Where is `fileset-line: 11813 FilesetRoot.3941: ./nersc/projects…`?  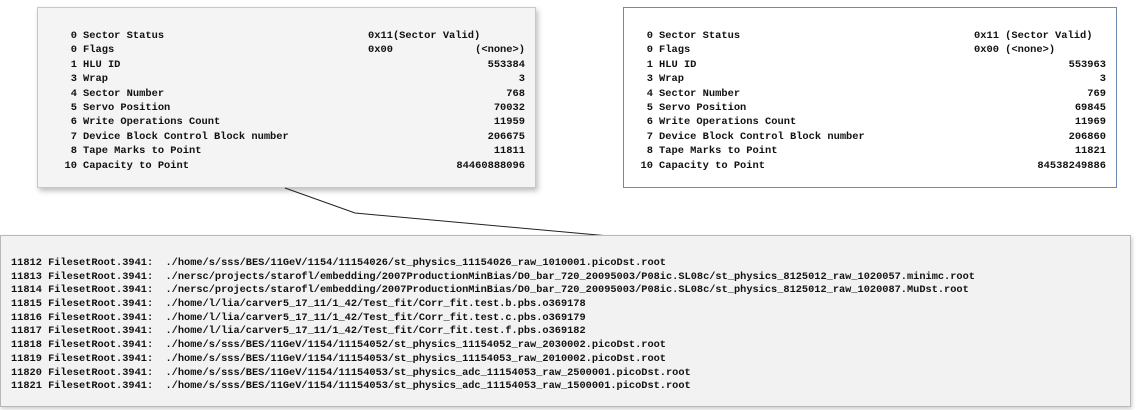
fileset-line: 11813 FilesetRoot.3941: ./nersc/projects… is located at coordinates (493, 276).